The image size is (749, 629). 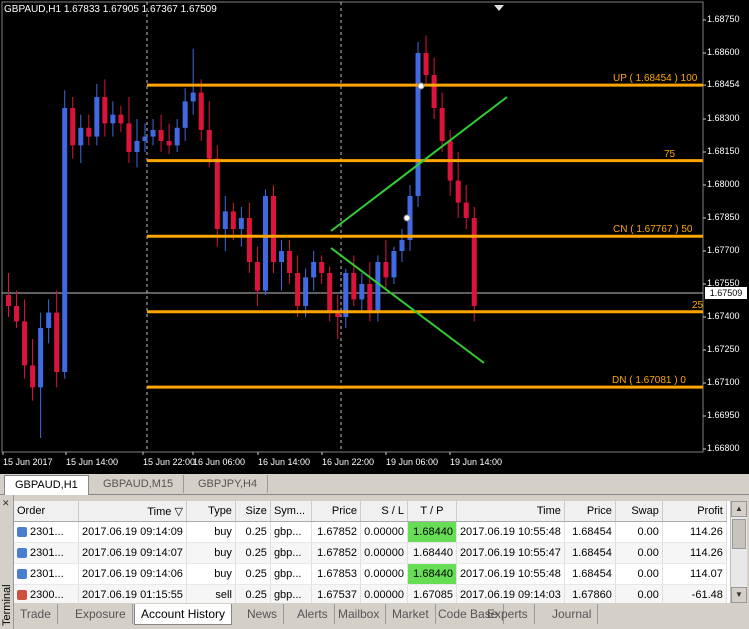 I want to click on price-axis-label: 1.67550, so click(x=723, y=283).